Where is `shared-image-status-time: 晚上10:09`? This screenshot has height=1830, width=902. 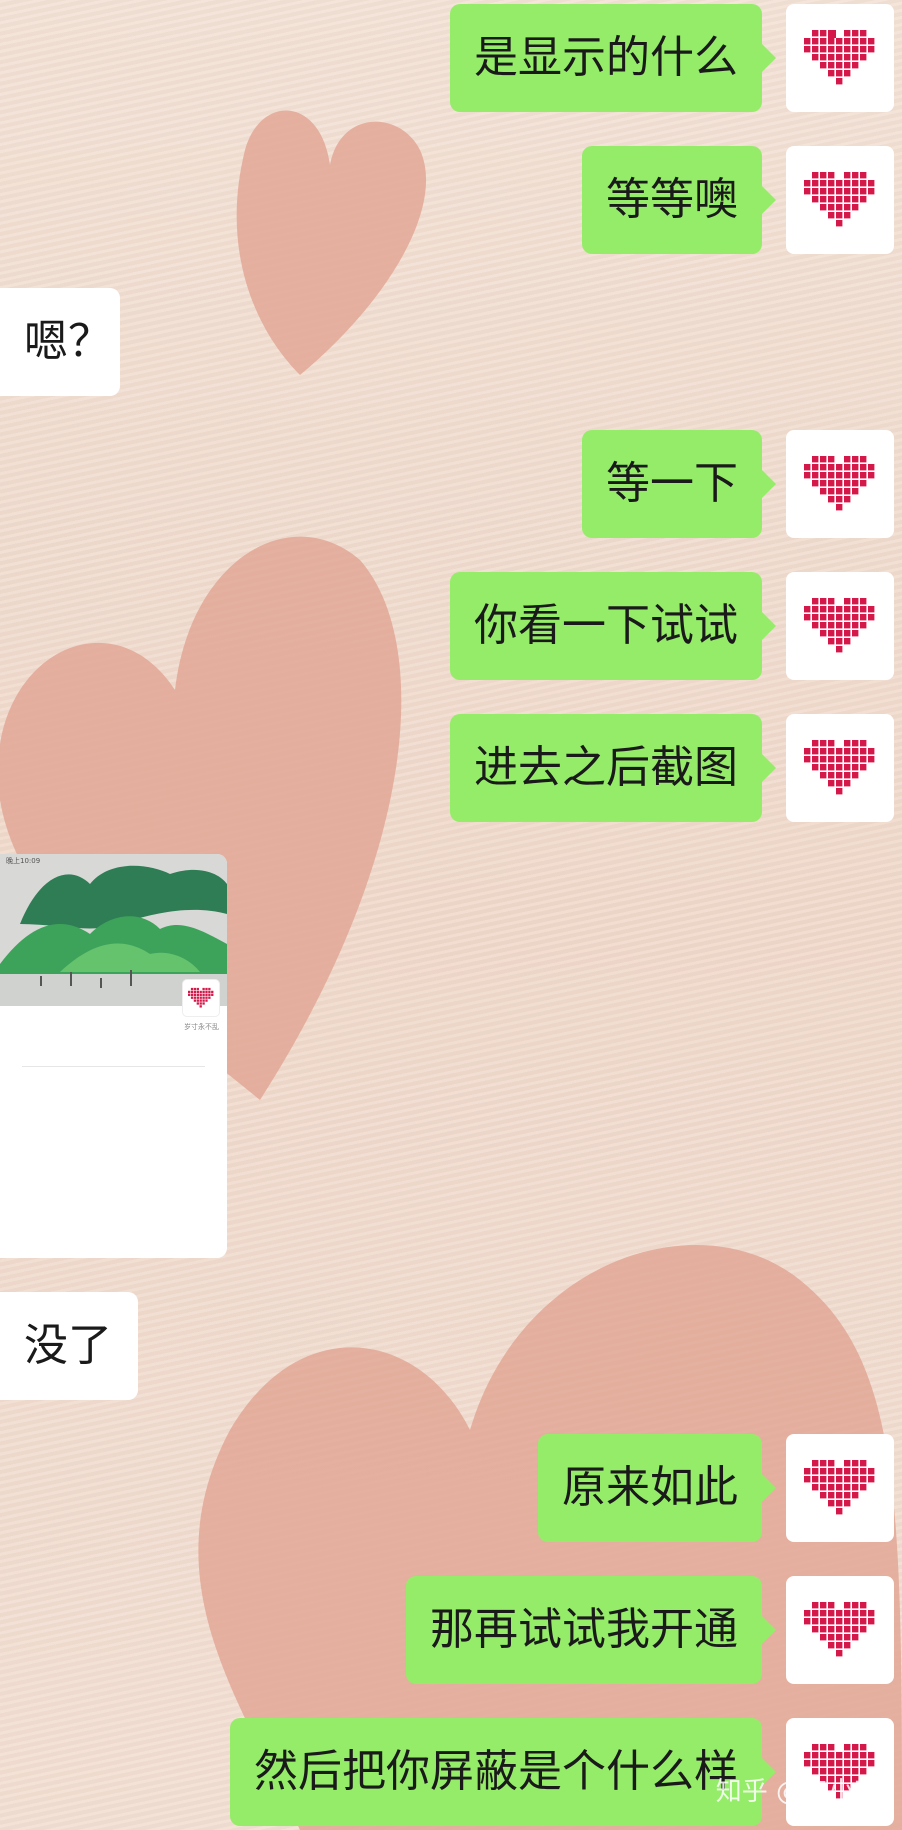
shared-image-status-time: 晚上10:09 is located at coordinates (23, 861).